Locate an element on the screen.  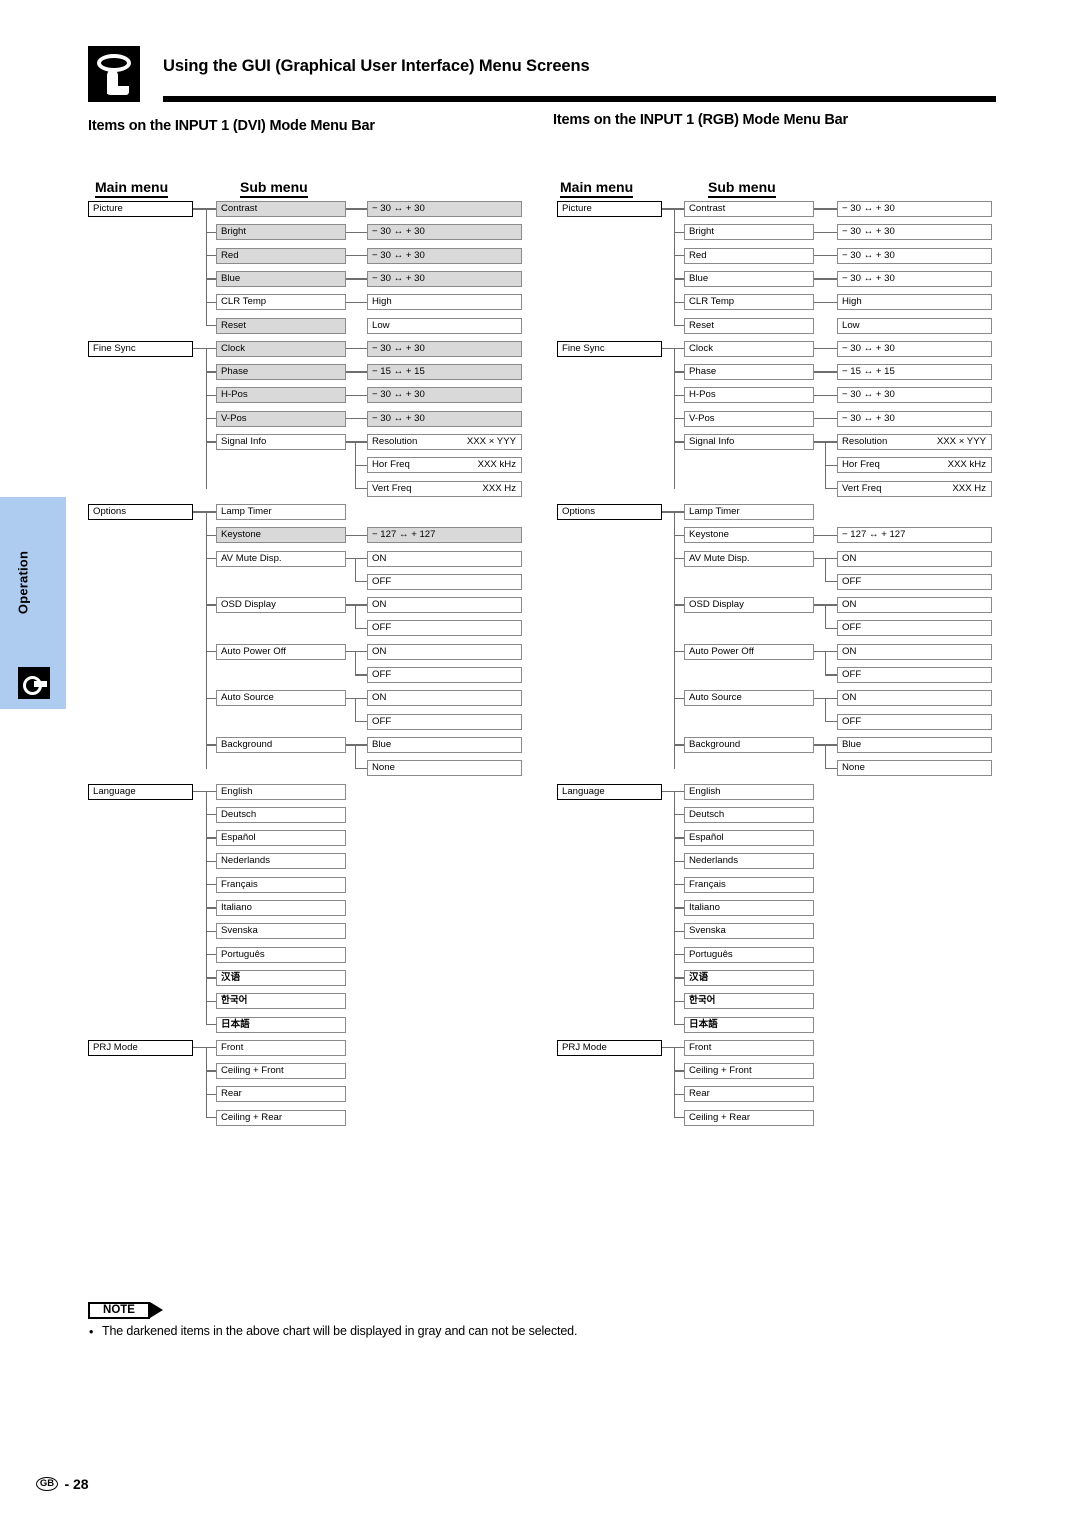
sub-menu-item: English is located at coordinates (749, 791).